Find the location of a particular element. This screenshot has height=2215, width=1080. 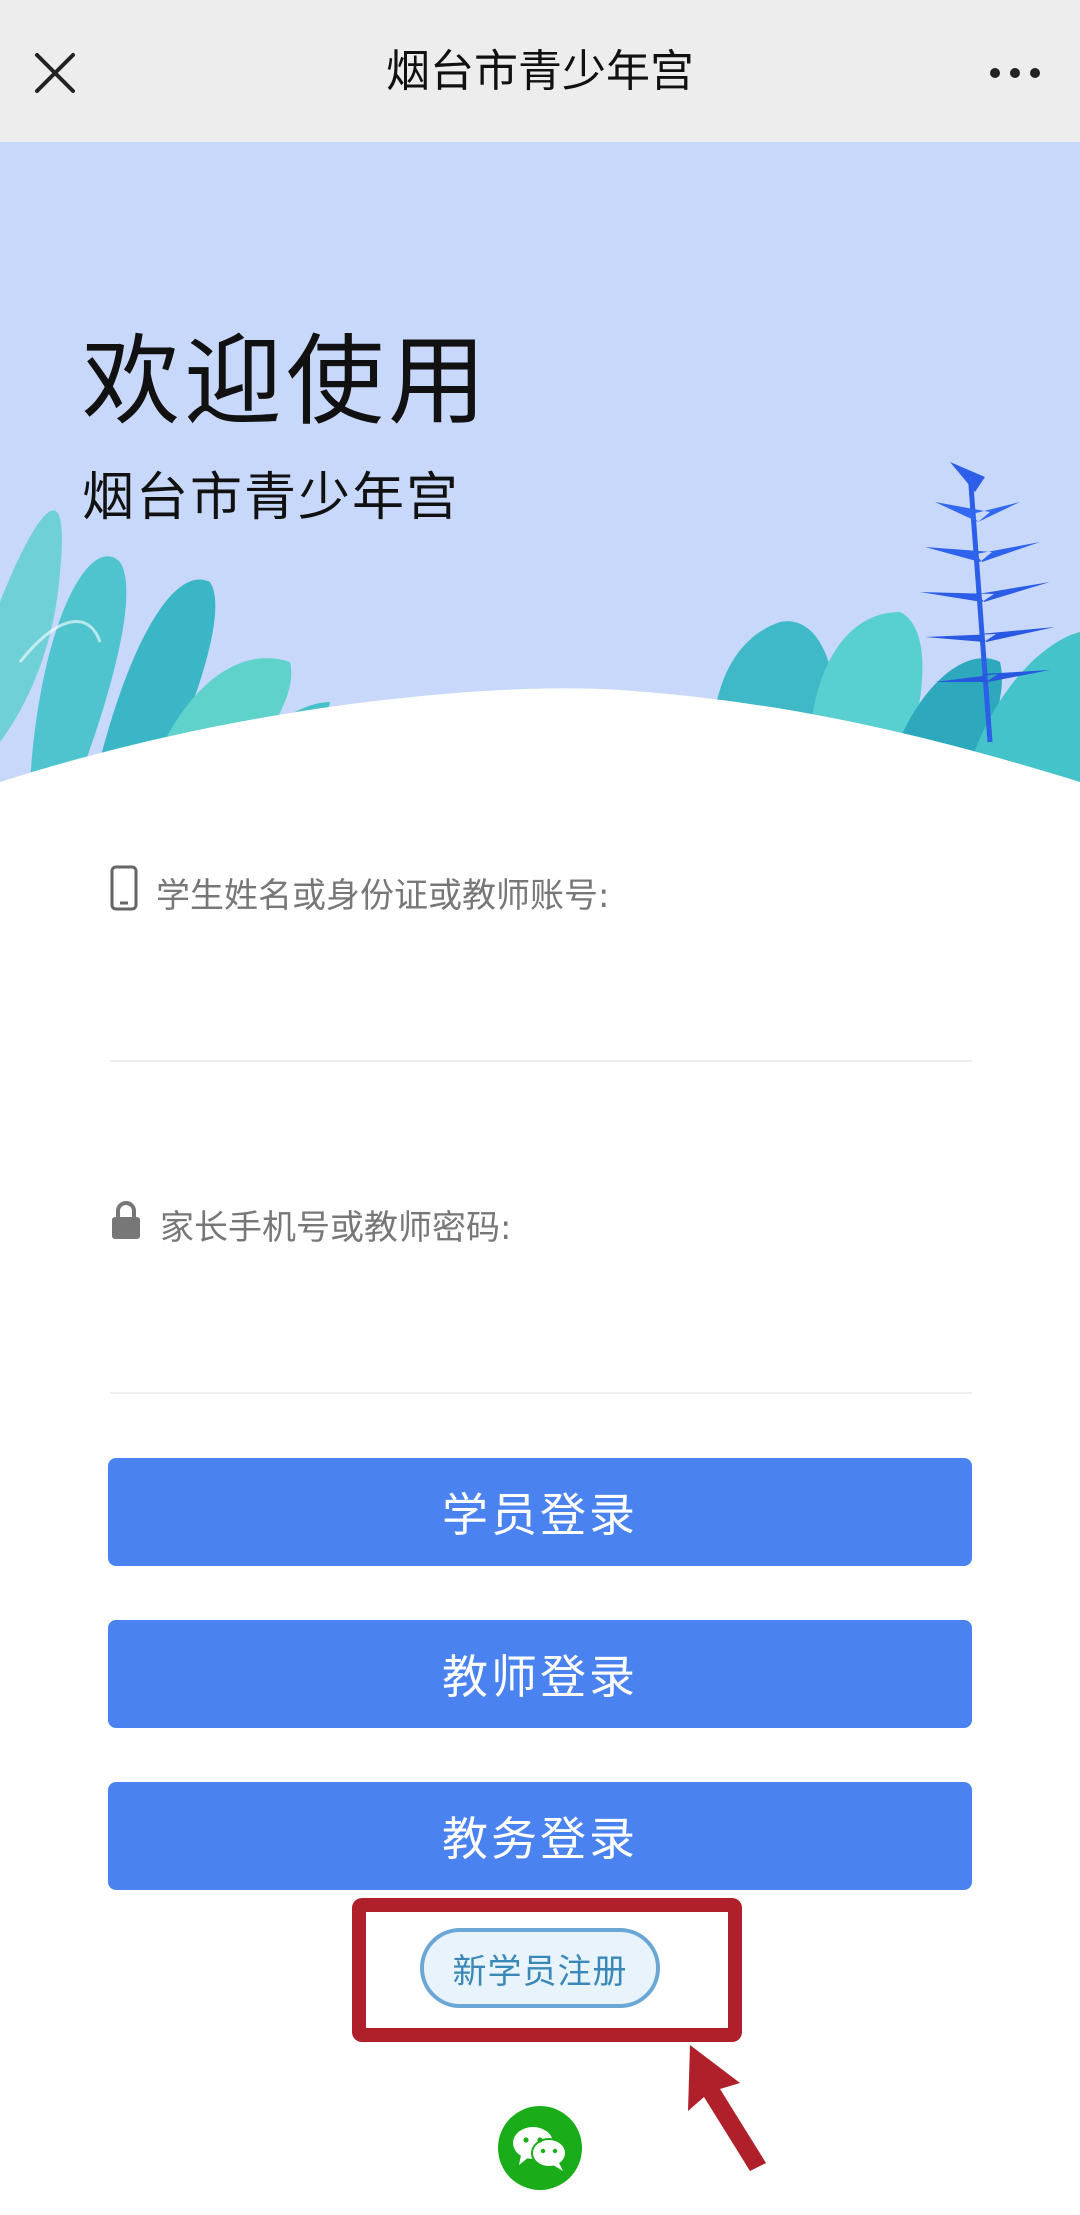

account-field: 学生姓名或身份证或教师账号: is located at coordinates (541, 962).